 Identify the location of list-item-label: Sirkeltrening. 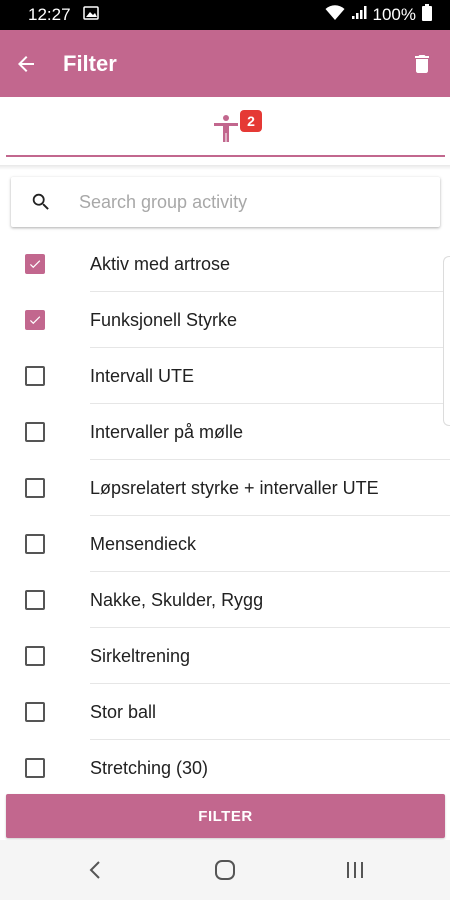
(140, 655).